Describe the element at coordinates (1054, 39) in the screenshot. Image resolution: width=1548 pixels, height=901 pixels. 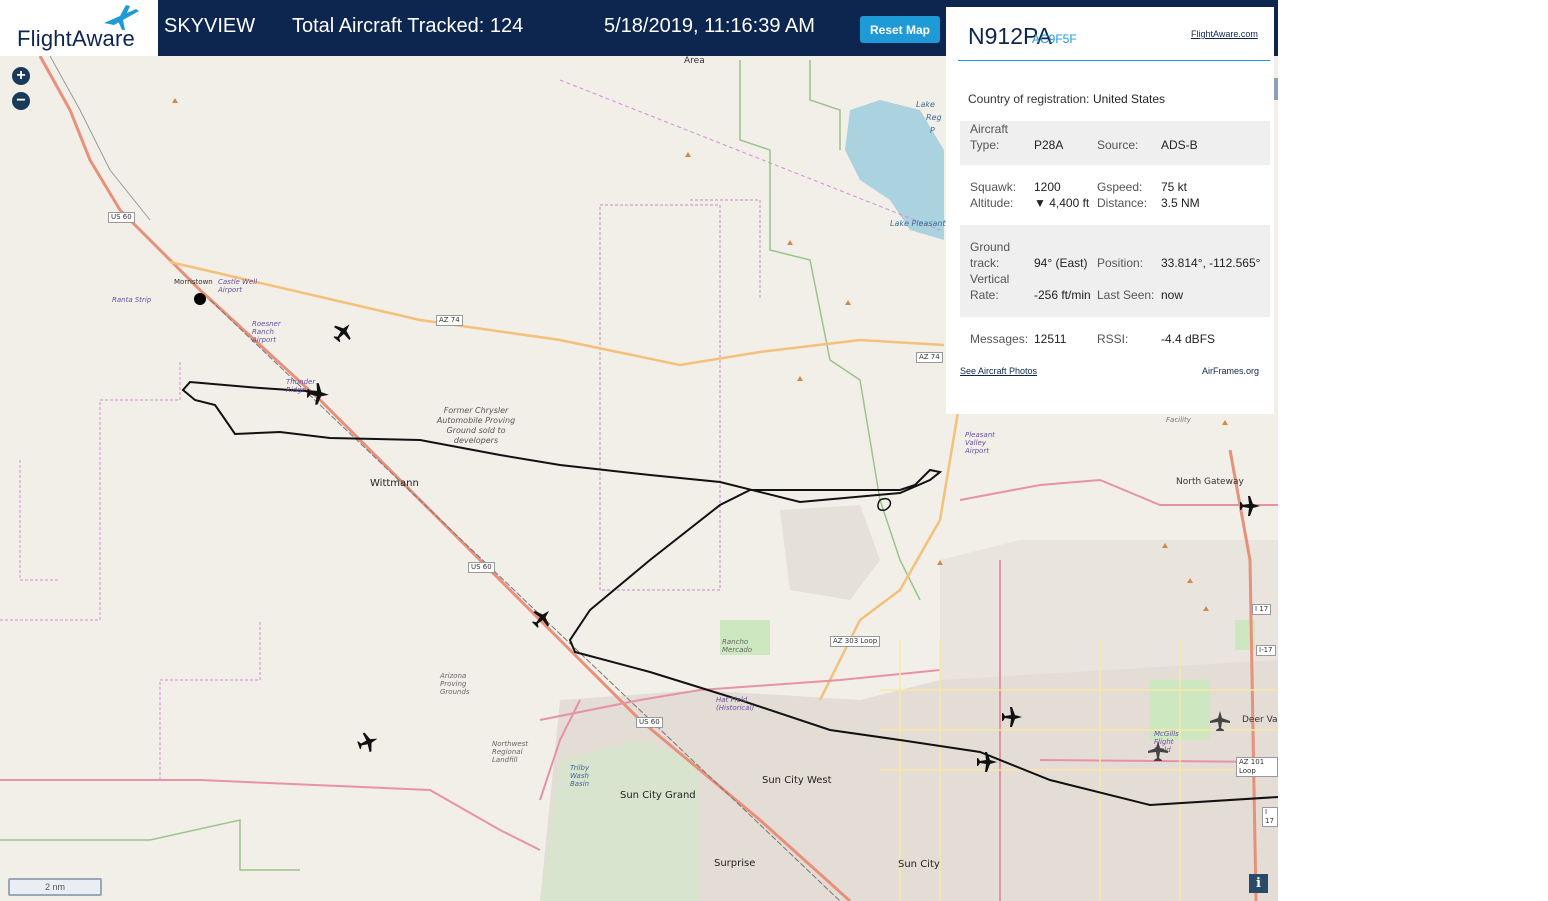
I see `aircraft-hex-code: AC9F5F` at that location.